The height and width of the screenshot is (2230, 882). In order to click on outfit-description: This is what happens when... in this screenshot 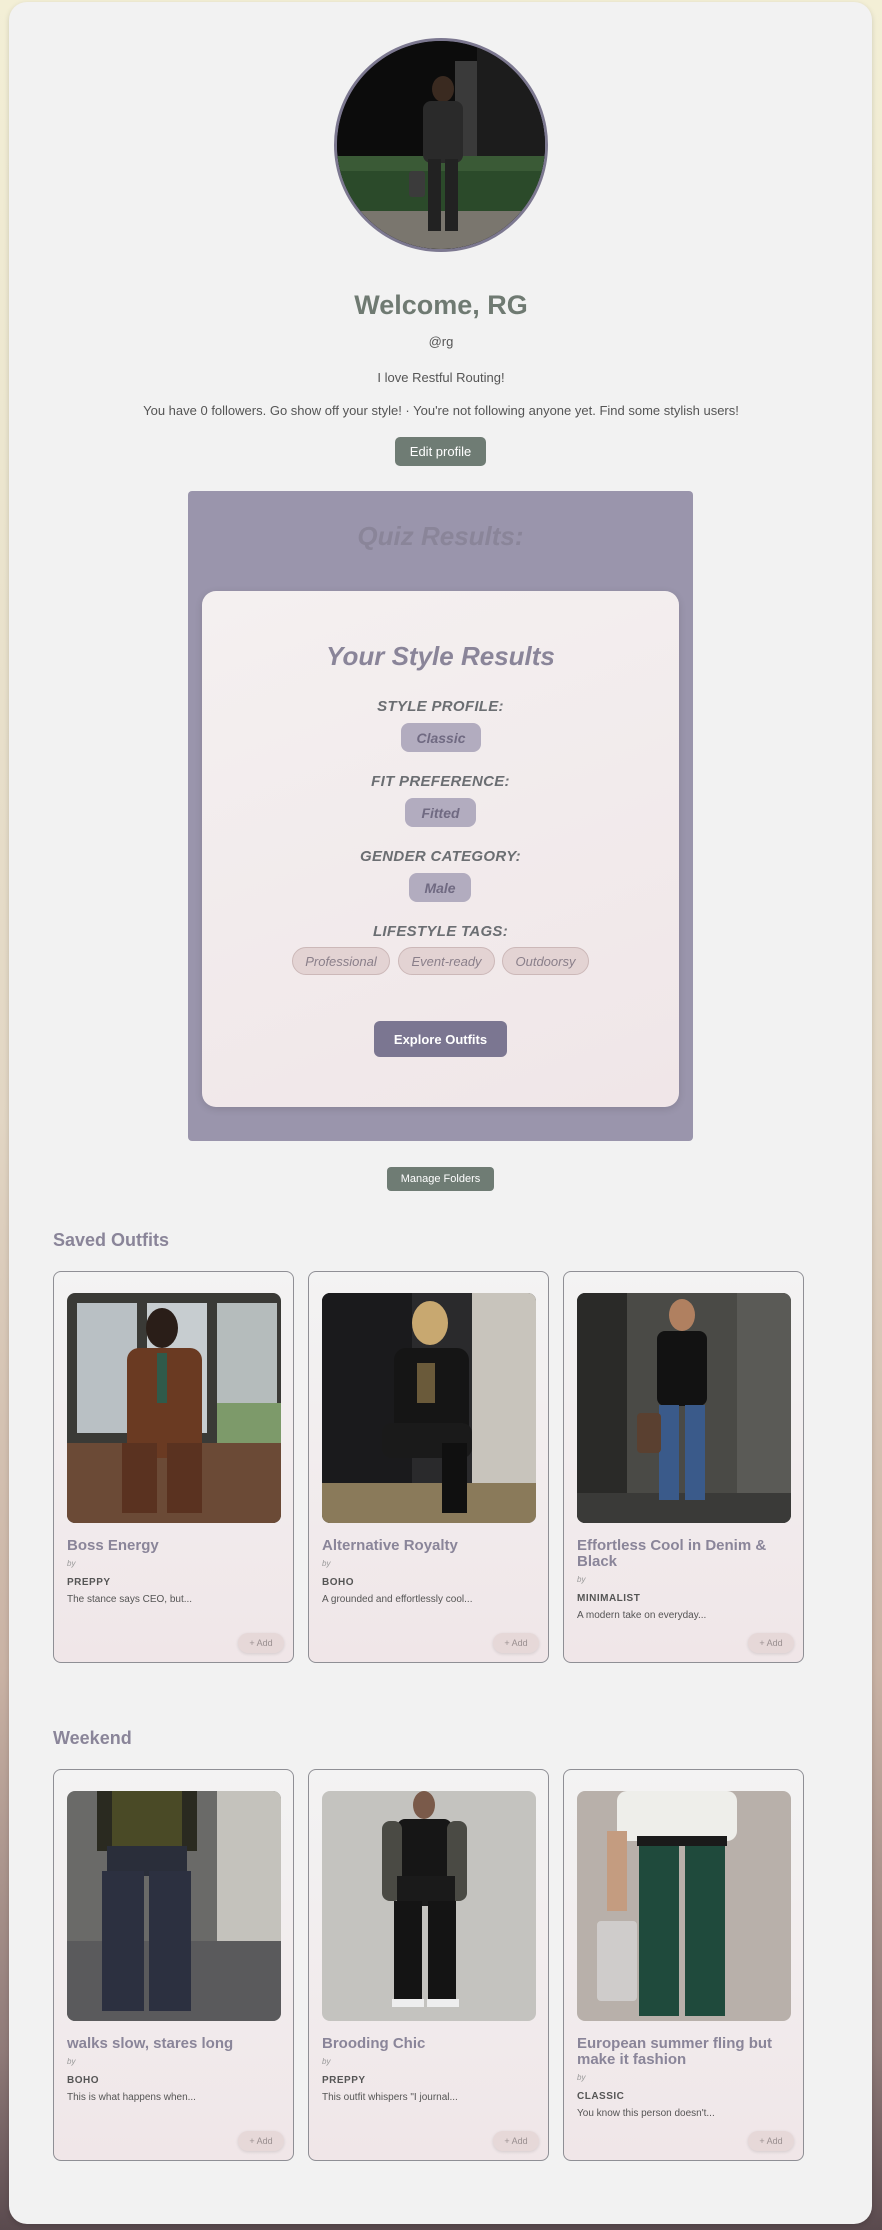, I will do `click(131, 2097)`.